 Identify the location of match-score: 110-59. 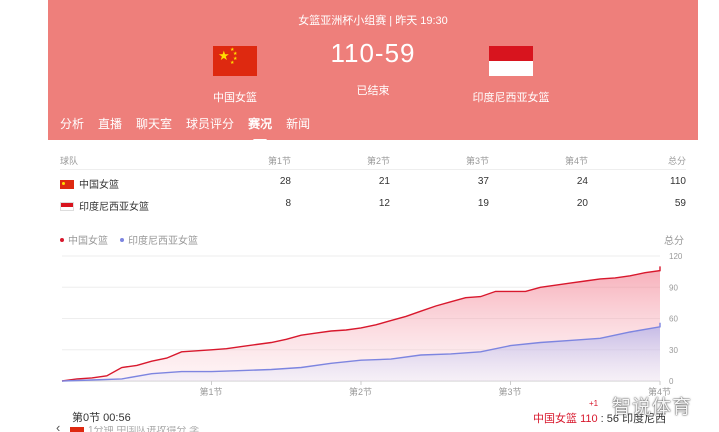
(373, 53).